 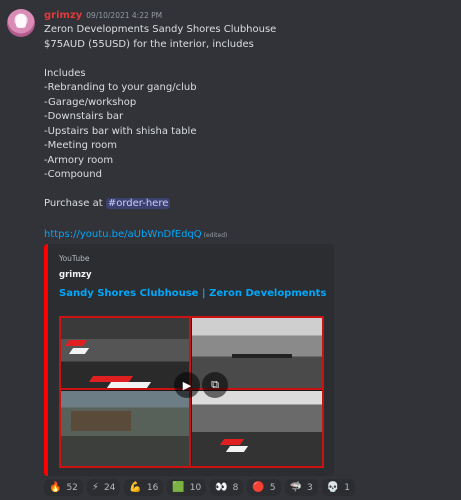 I want to click on message-line: -Garage/workshop, so click(x=90, y=102).